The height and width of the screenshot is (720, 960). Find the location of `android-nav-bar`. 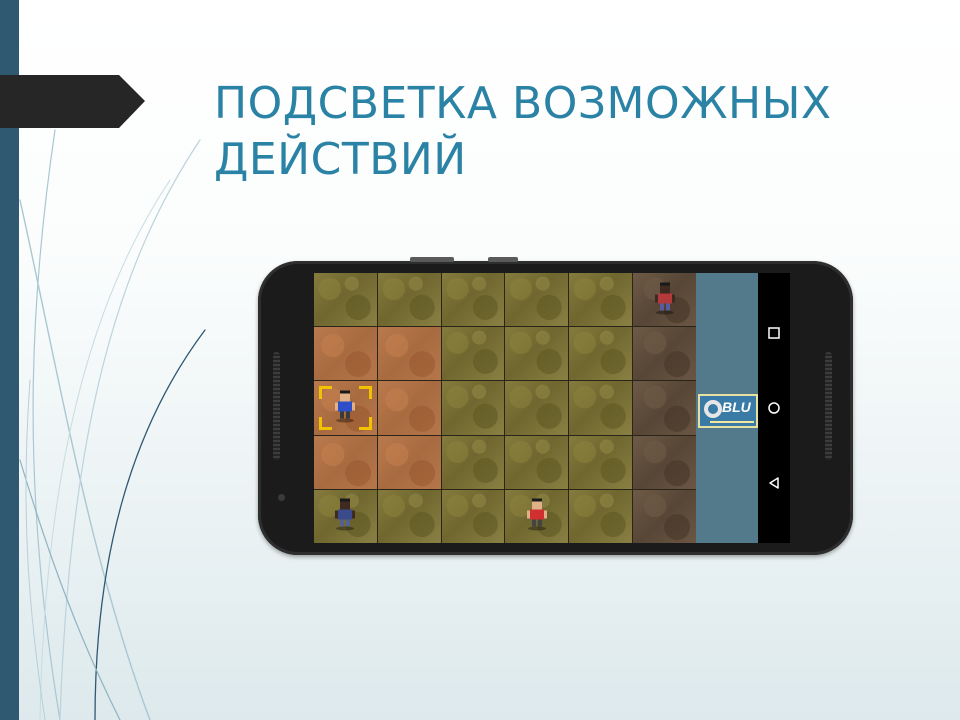

android-nav-bar is located at coordinates (774, 408).